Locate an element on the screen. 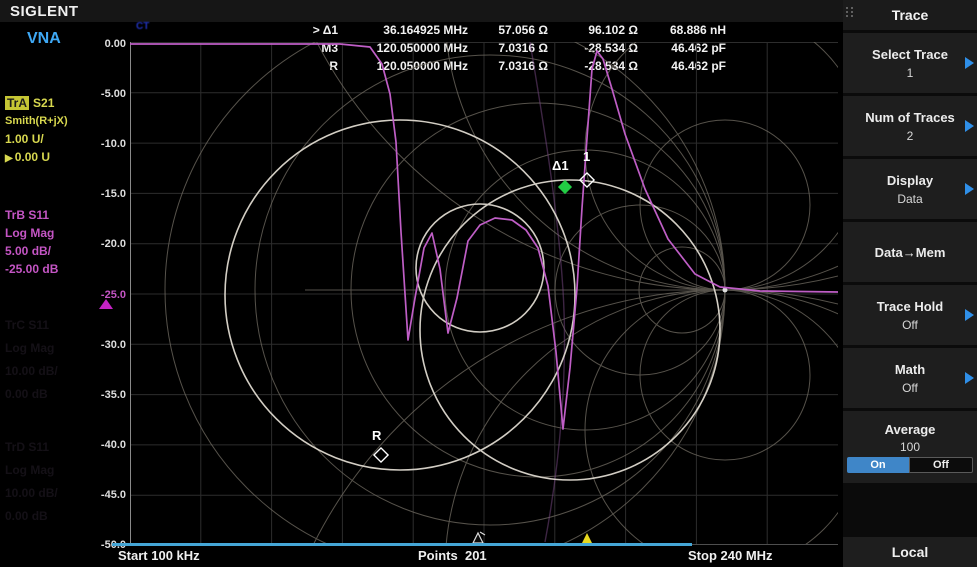 The image size is (977, 567). trace-b-scale: 5.00 dB/ is located at coordinates (28, 251).